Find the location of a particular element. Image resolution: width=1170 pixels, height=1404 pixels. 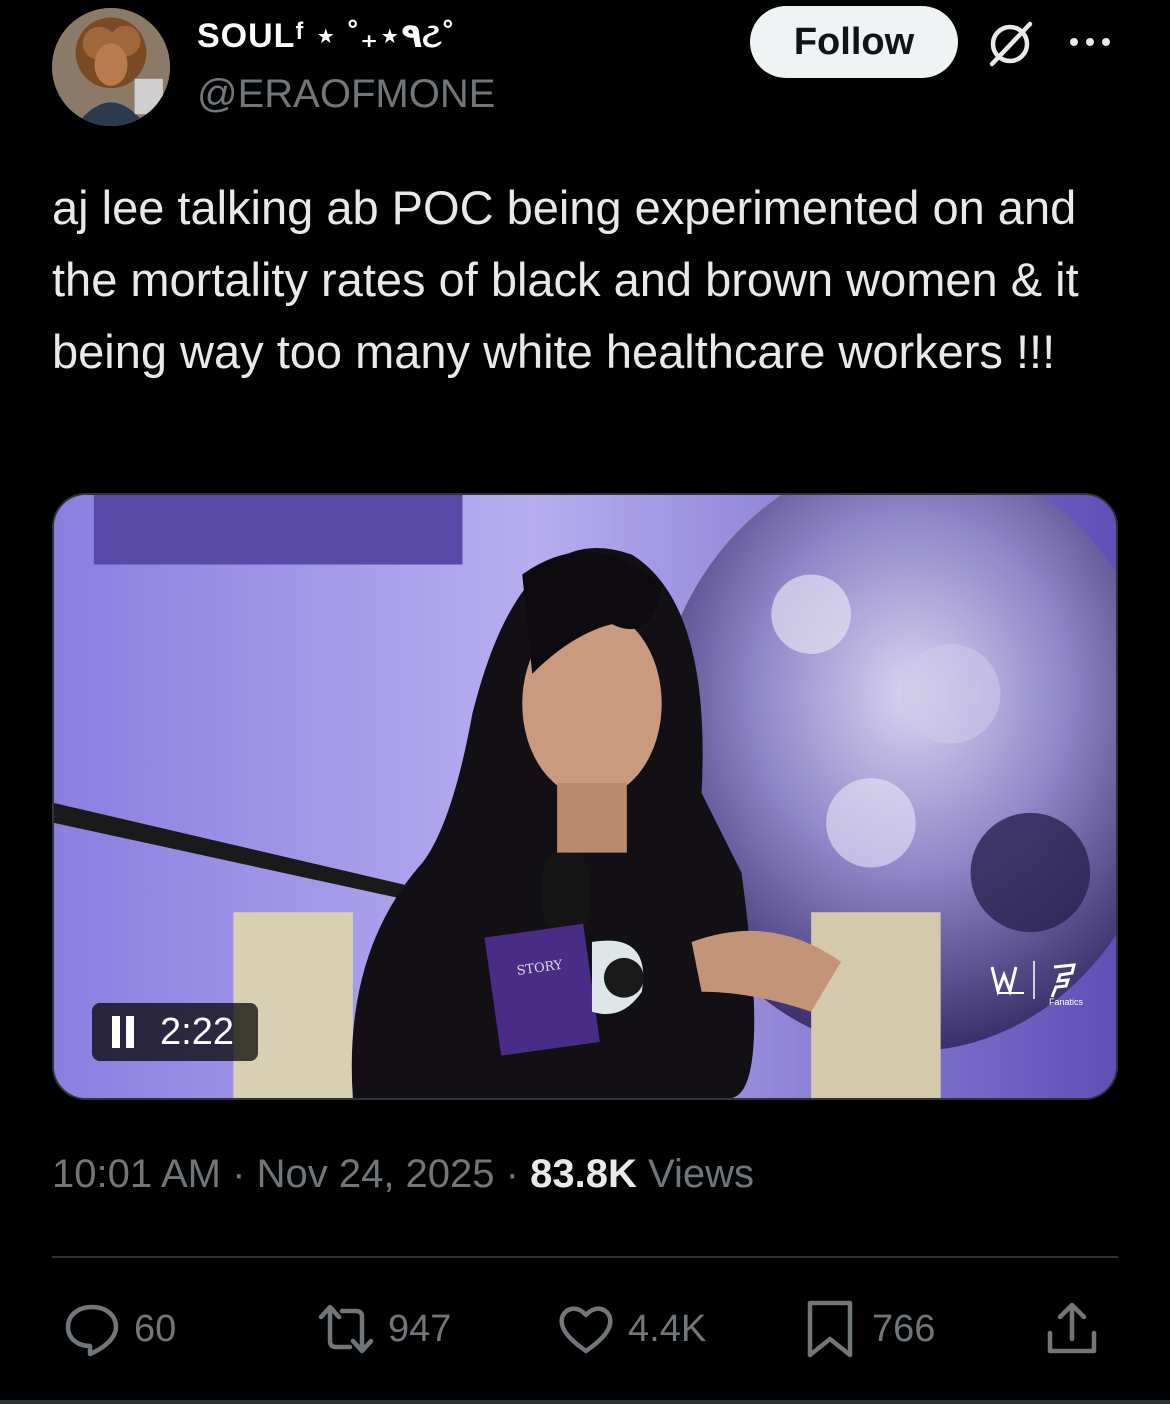

bottom-border is located at coordinates (585, 1402).